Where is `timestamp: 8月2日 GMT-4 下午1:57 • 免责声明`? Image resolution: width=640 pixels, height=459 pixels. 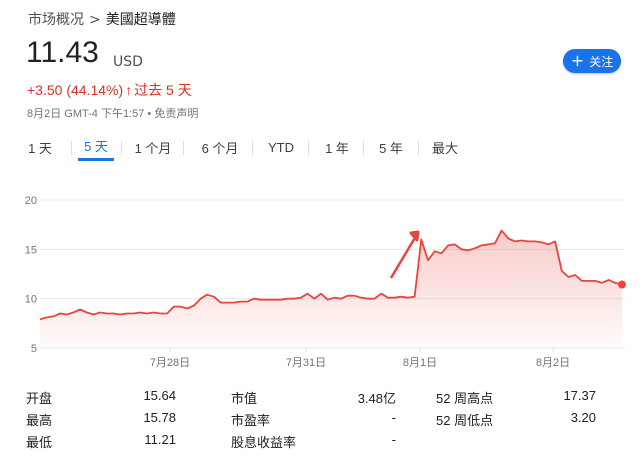
timestamp: 8月2日 GMT-4 下午1:57 • 免责声明 is located at coordinates (112, 113).